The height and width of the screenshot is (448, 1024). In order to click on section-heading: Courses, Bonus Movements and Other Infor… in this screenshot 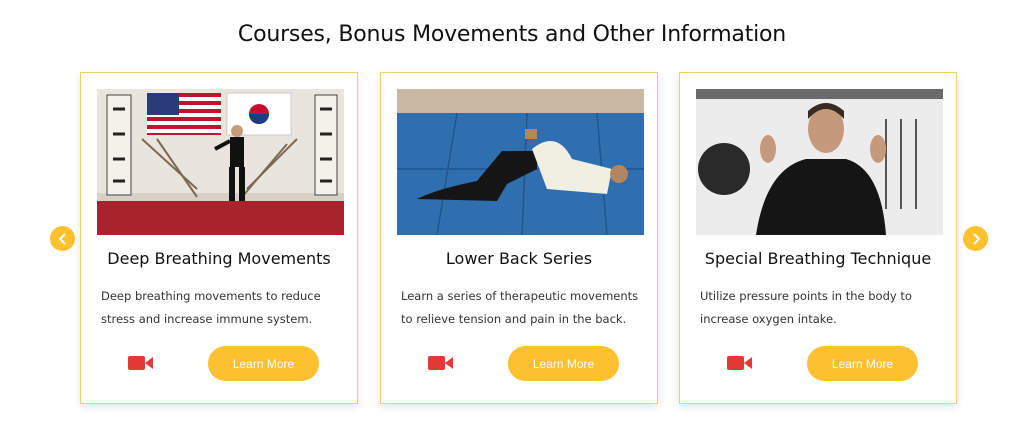, I will do `click(512, 34)`.